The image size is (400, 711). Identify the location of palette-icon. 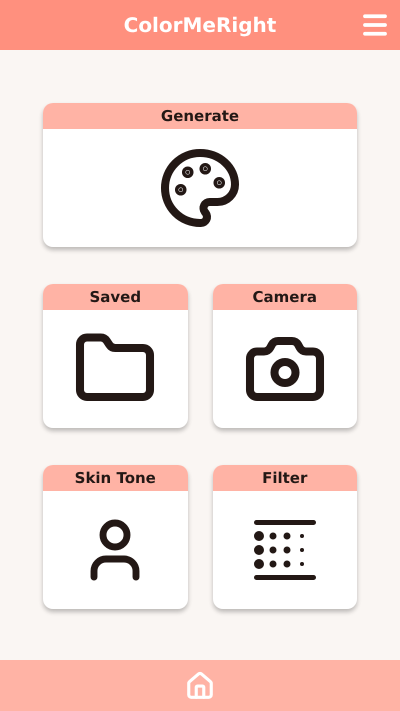
(200, 188).